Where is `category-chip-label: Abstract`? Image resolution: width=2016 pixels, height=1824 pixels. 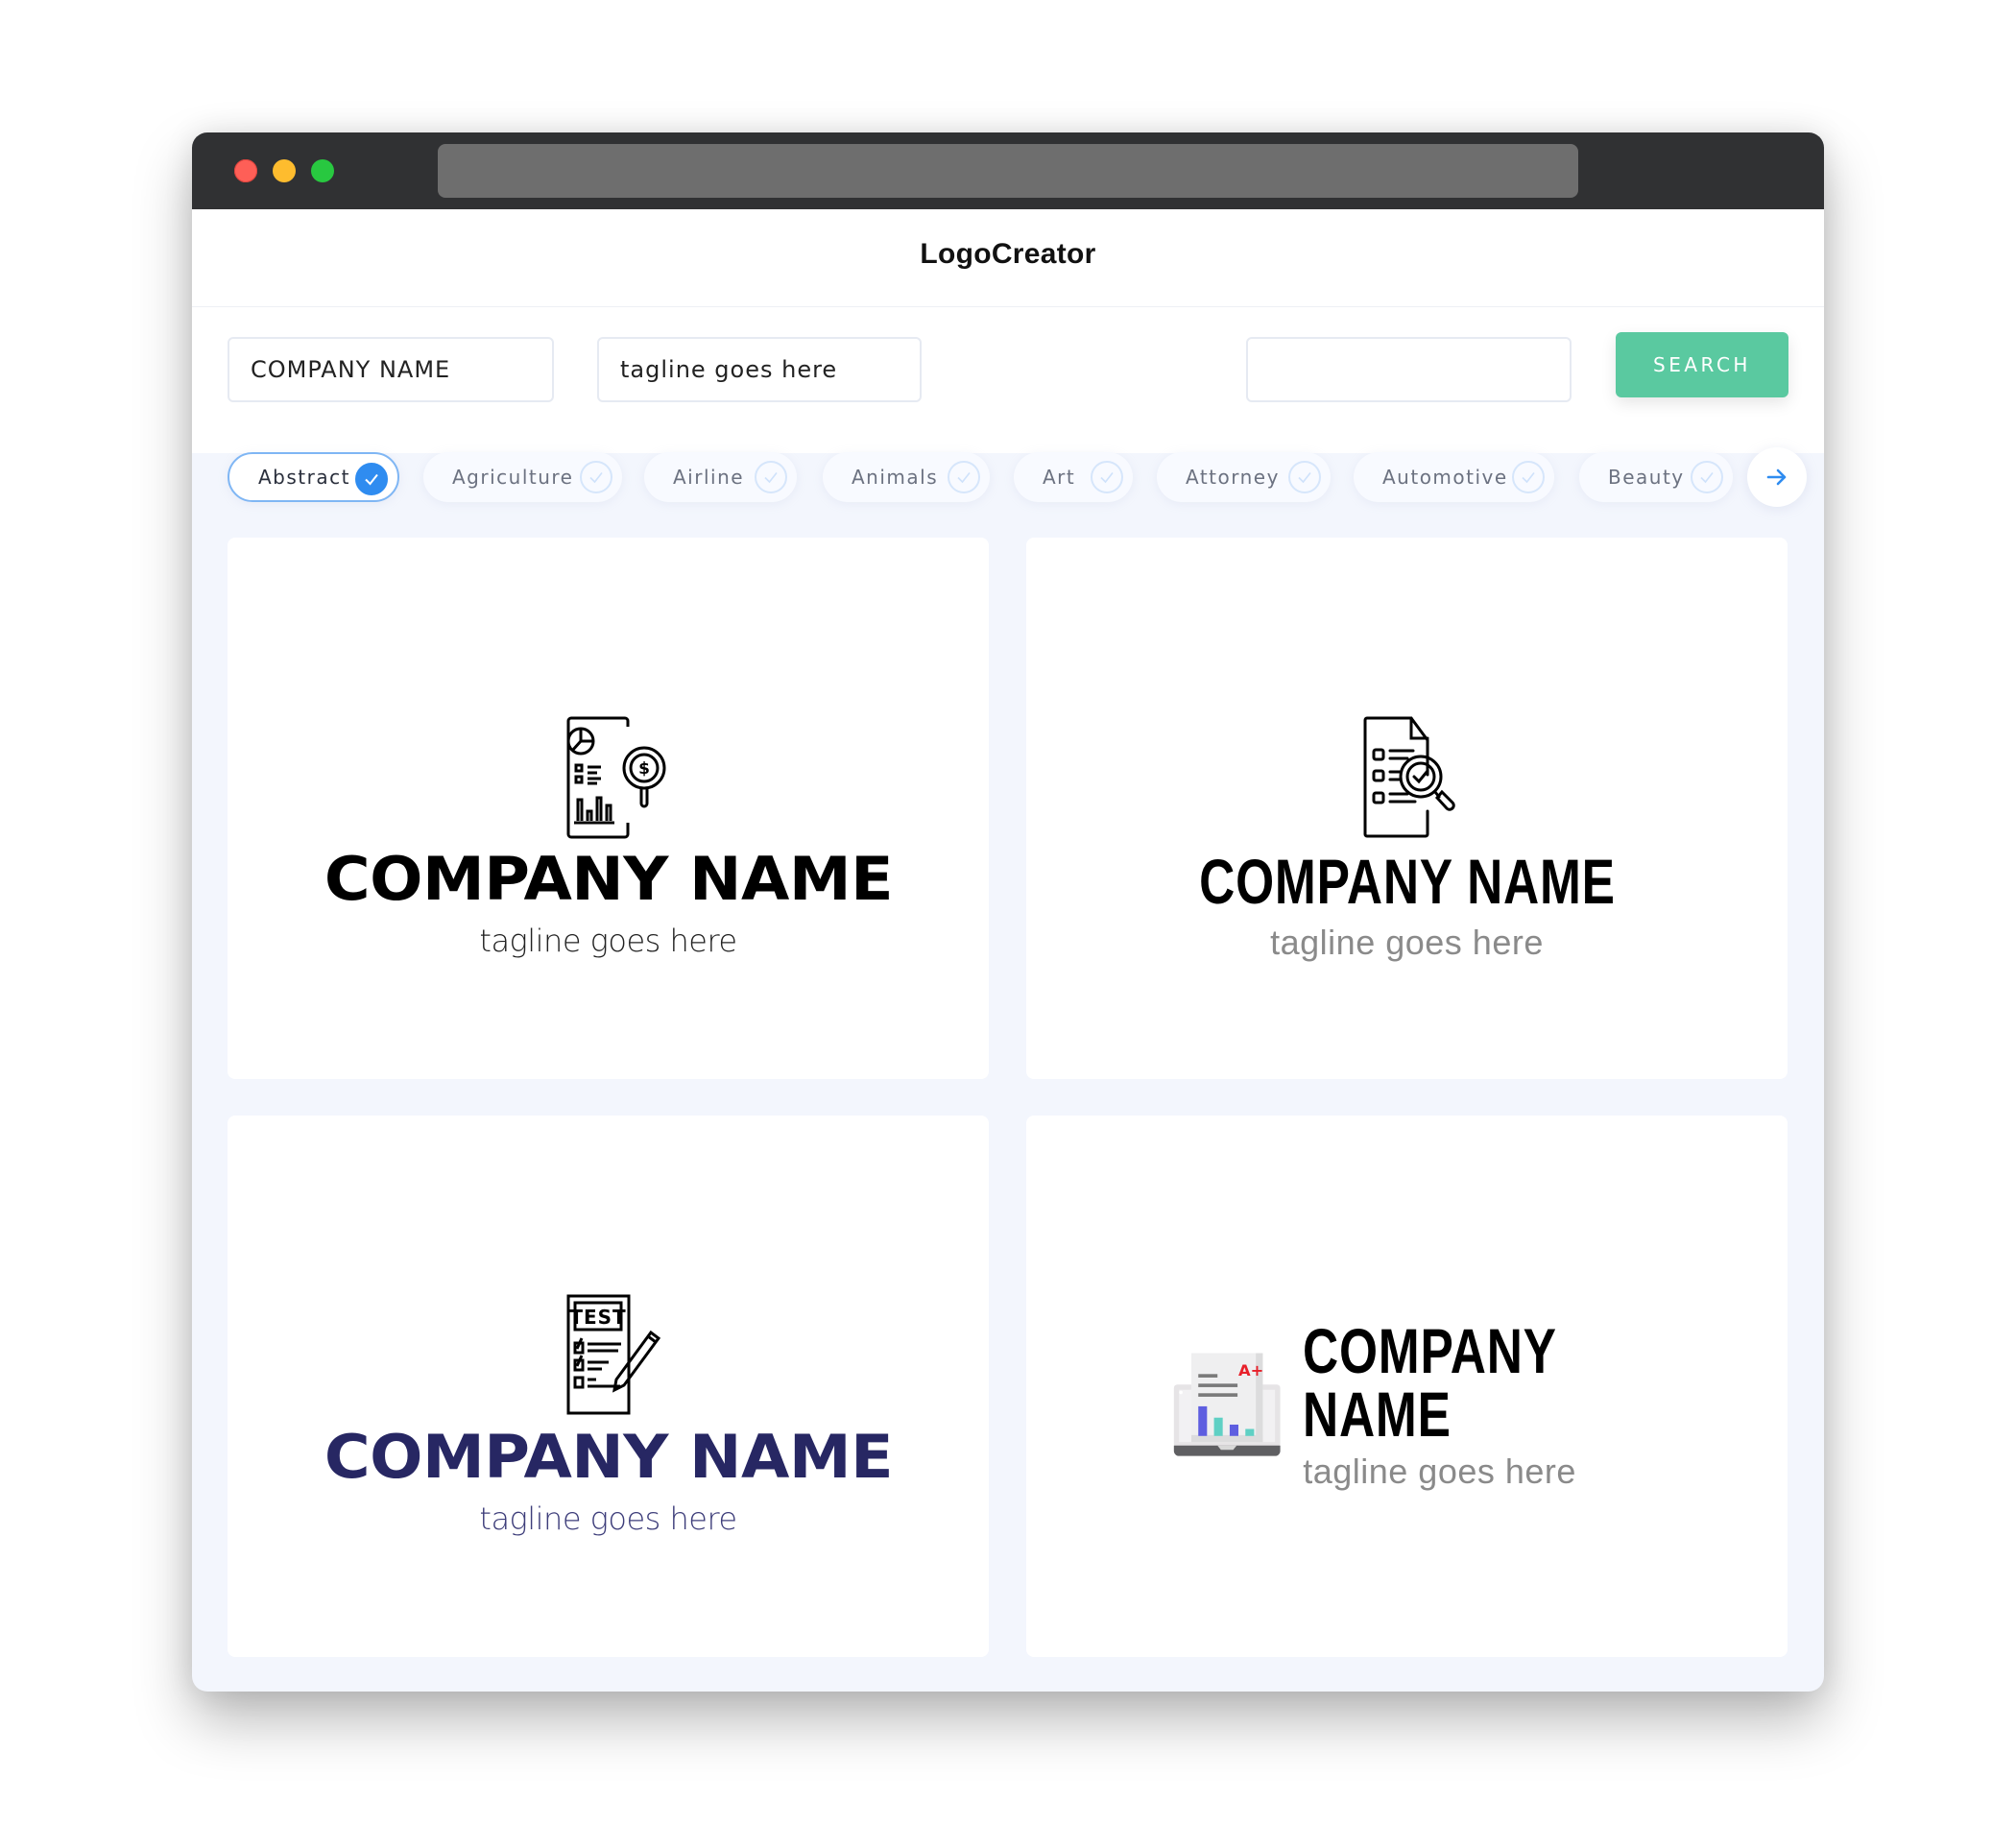
category-chip-label: Abstract is located at coordinates (304, 477).